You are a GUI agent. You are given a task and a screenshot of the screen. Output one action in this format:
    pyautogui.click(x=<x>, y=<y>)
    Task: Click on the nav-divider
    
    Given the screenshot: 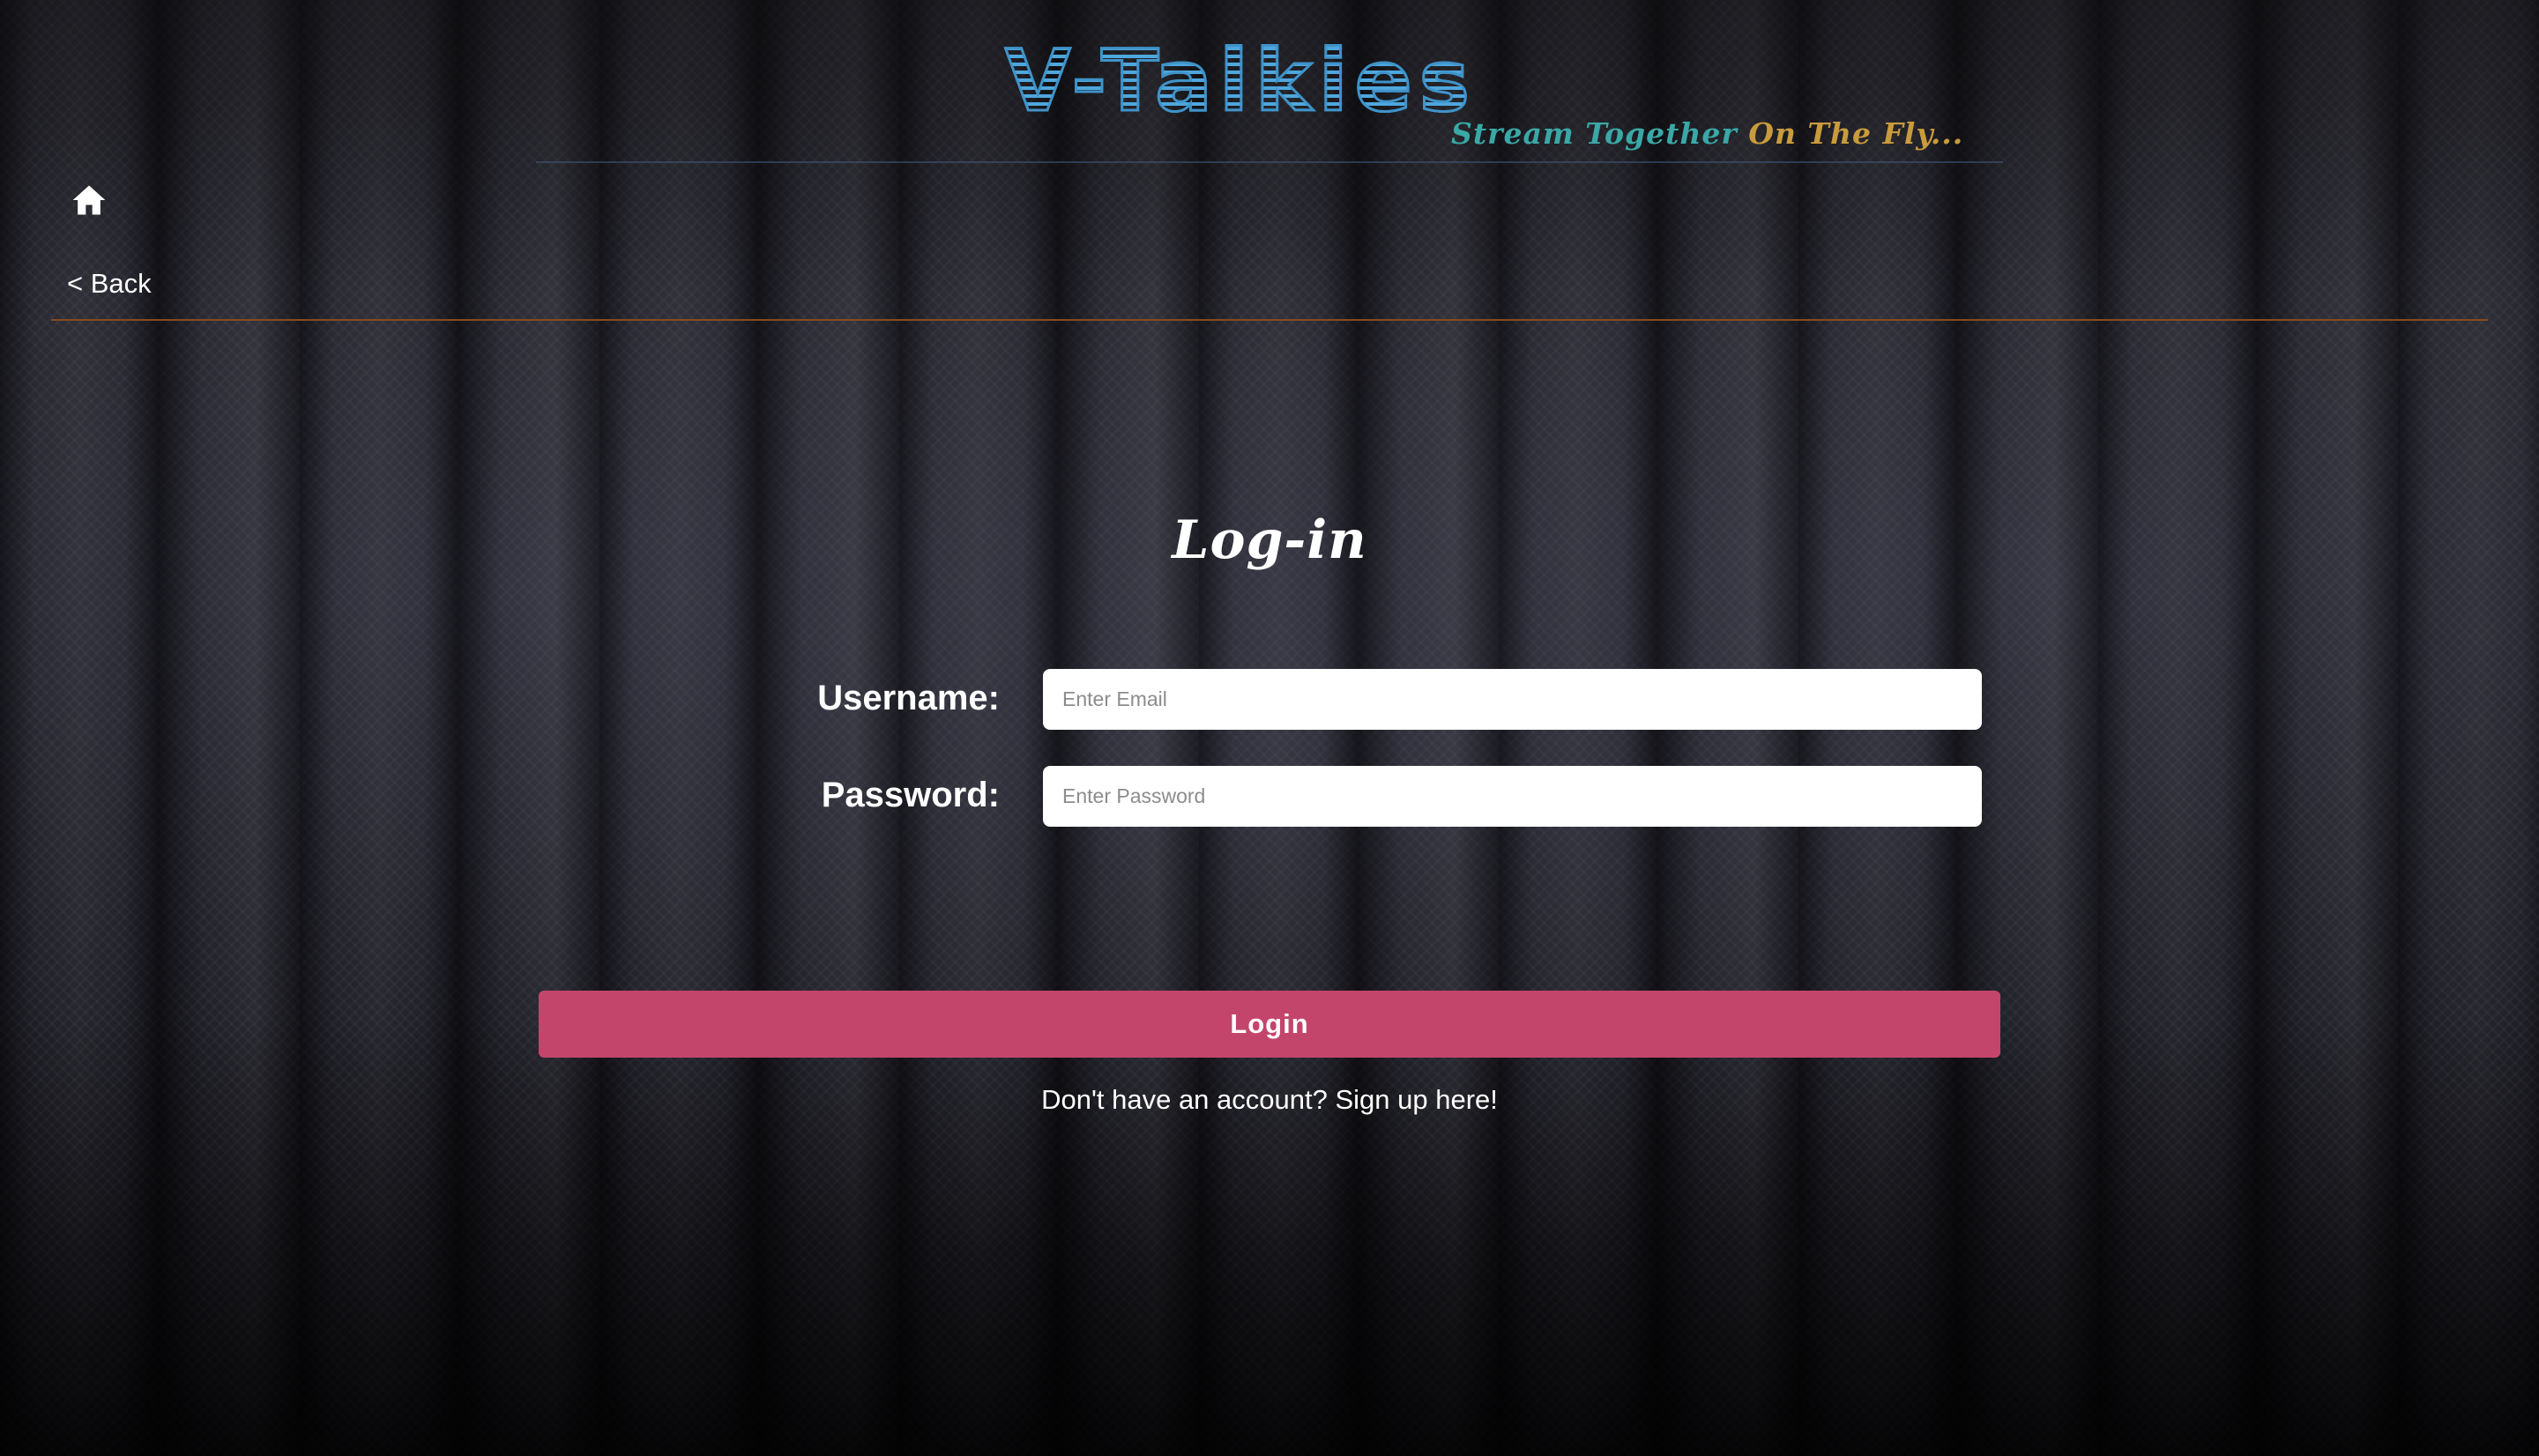 What is the action you would take?
    pyautogui.click(x=1269, y=320)
    